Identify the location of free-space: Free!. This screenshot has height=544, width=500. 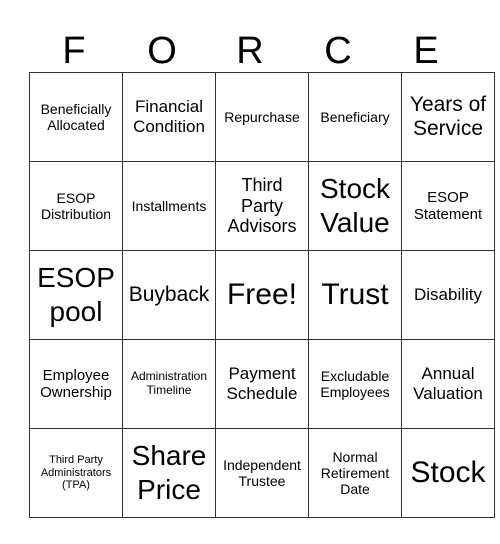
(262, 295).